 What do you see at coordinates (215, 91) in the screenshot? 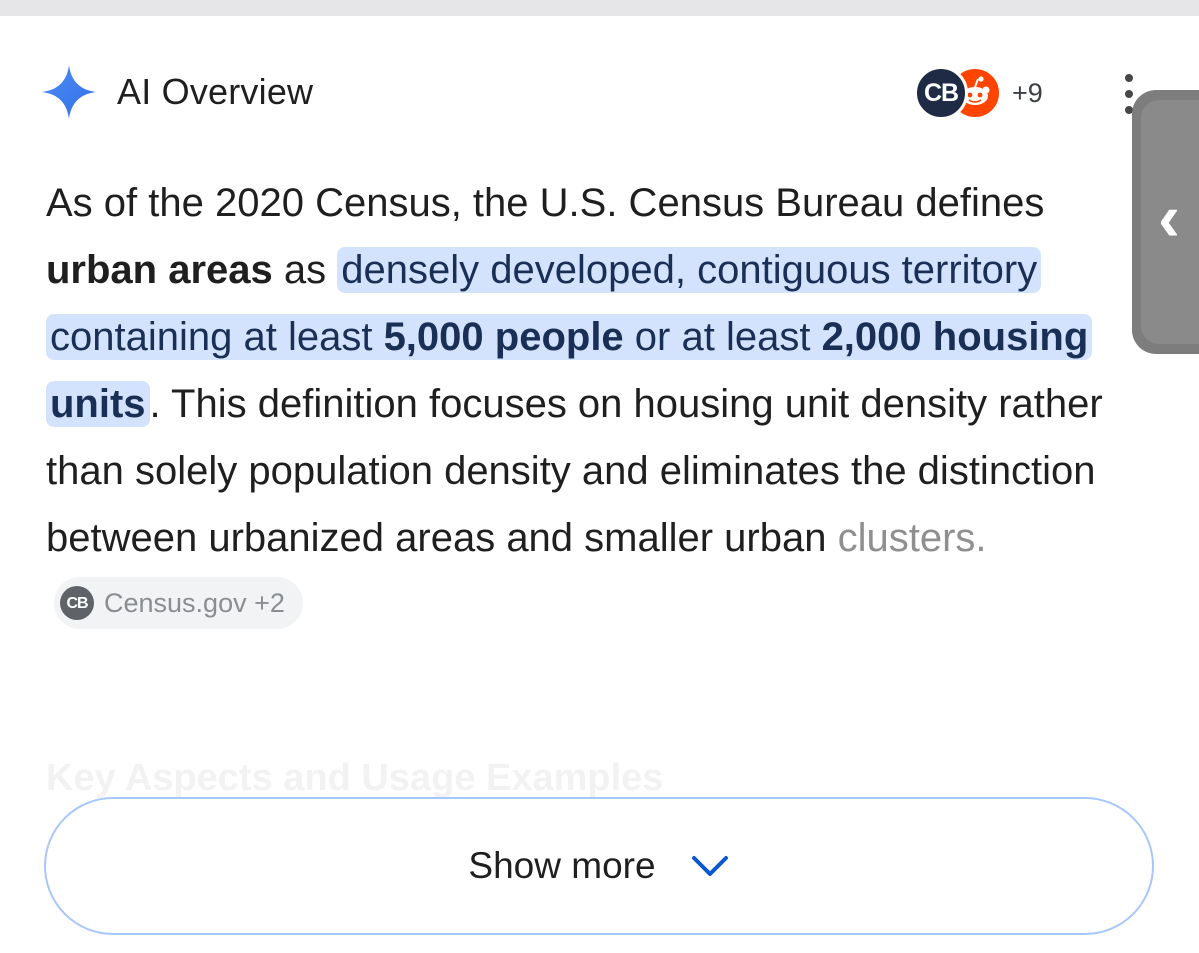
I see `ai-overview-title: AI Overview` at bounding box center [215, 91].